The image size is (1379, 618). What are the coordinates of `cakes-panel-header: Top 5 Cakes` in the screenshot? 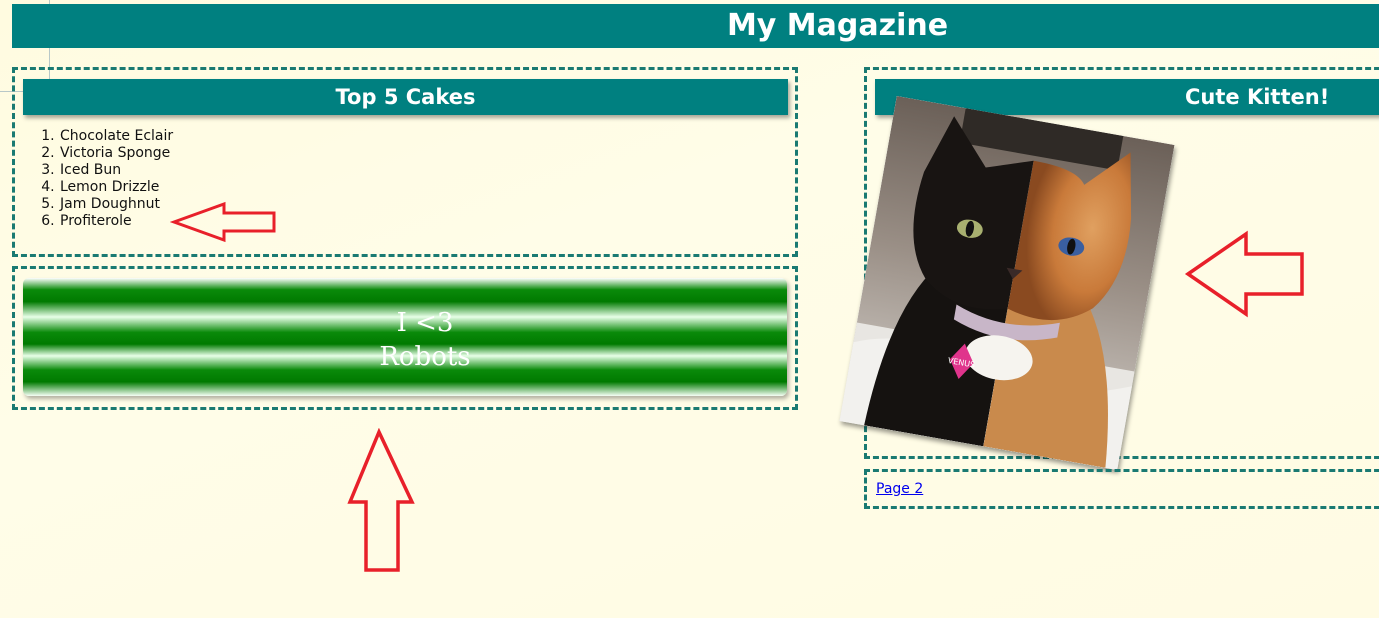 It's located at (405, 97).